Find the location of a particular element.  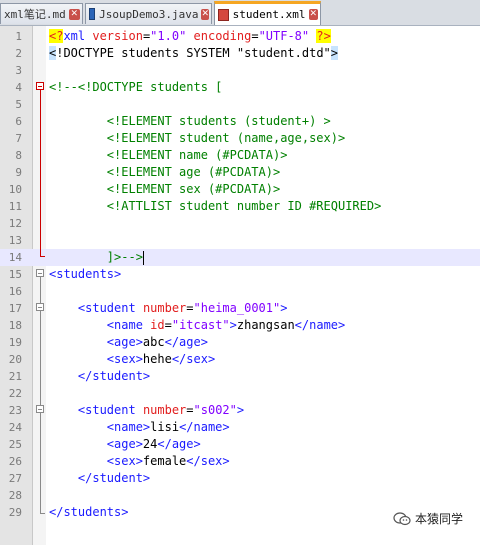

code-token: hehe is located at coordinates (157, 359).